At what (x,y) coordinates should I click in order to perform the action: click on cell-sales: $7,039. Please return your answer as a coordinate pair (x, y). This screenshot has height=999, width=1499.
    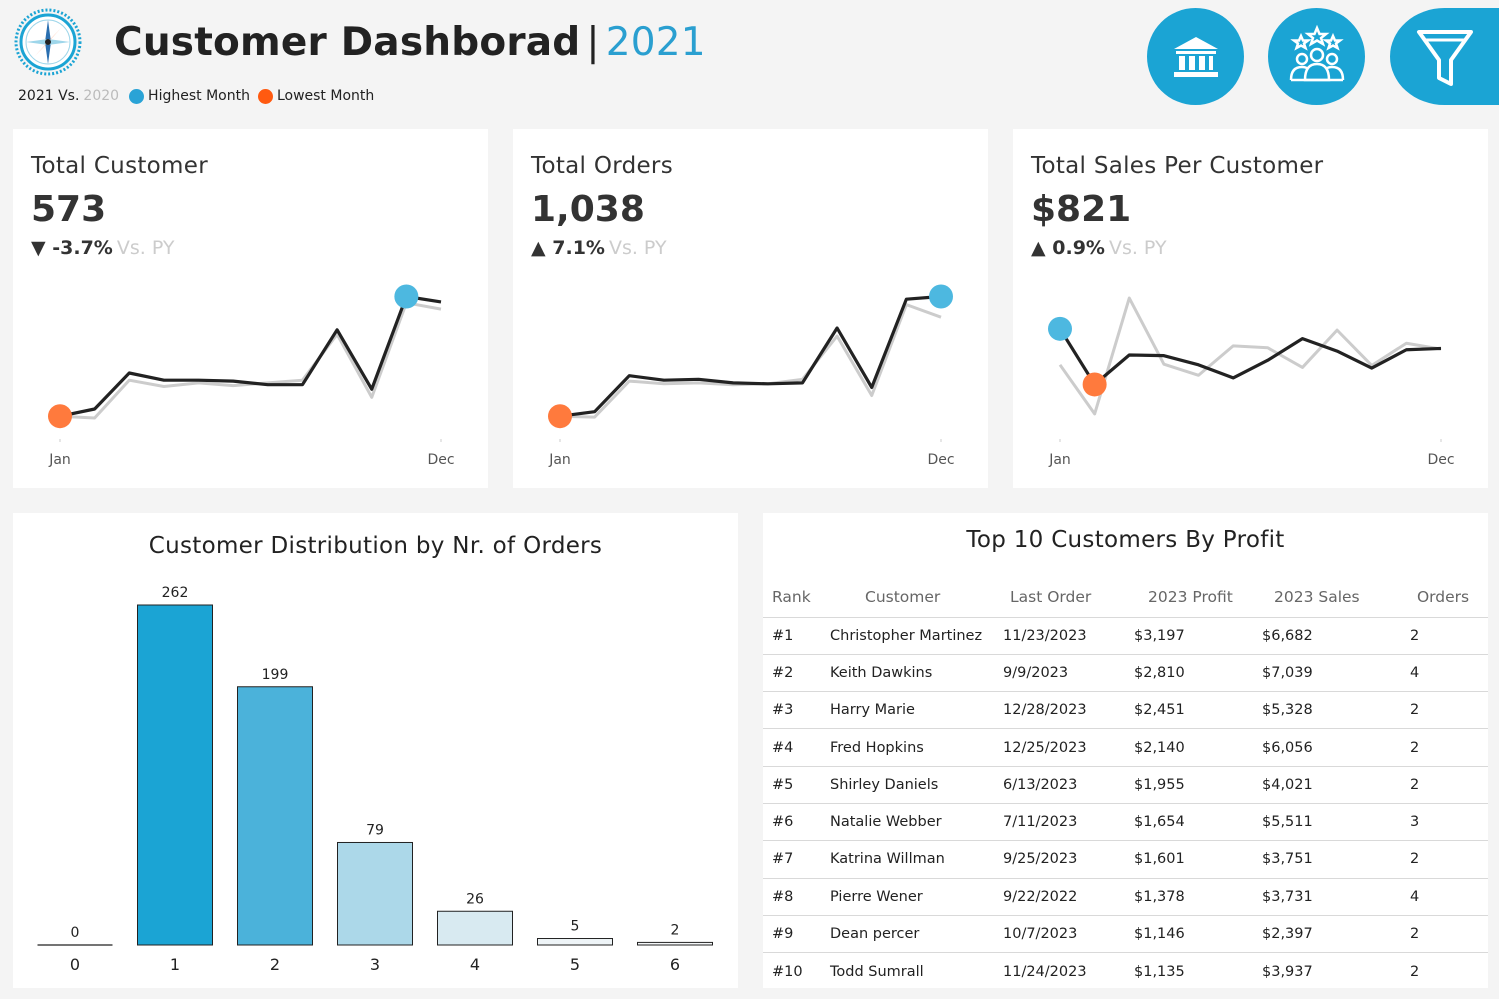
    Looking at the image, I should click on (1328, 672).